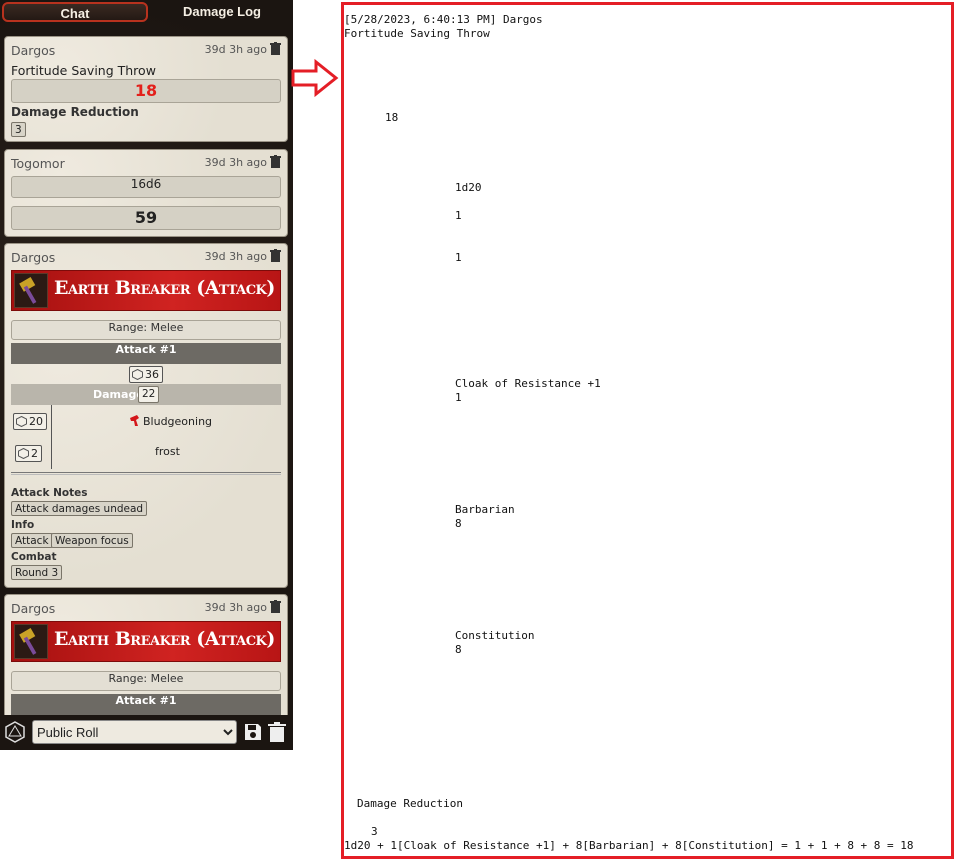  I want to click on roll-formula: 16d6, so click(146, 187).